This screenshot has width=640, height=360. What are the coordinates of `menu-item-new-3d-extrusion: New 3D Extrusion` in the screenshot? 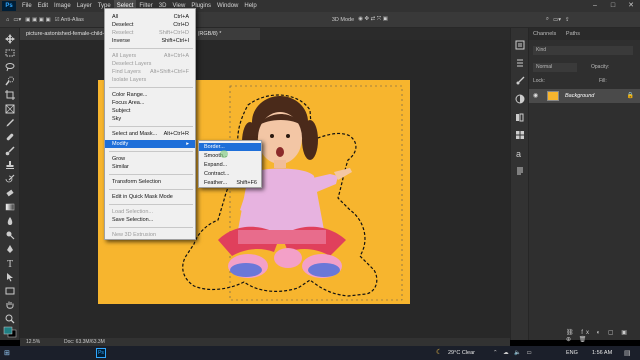 It's located at (150, 235).